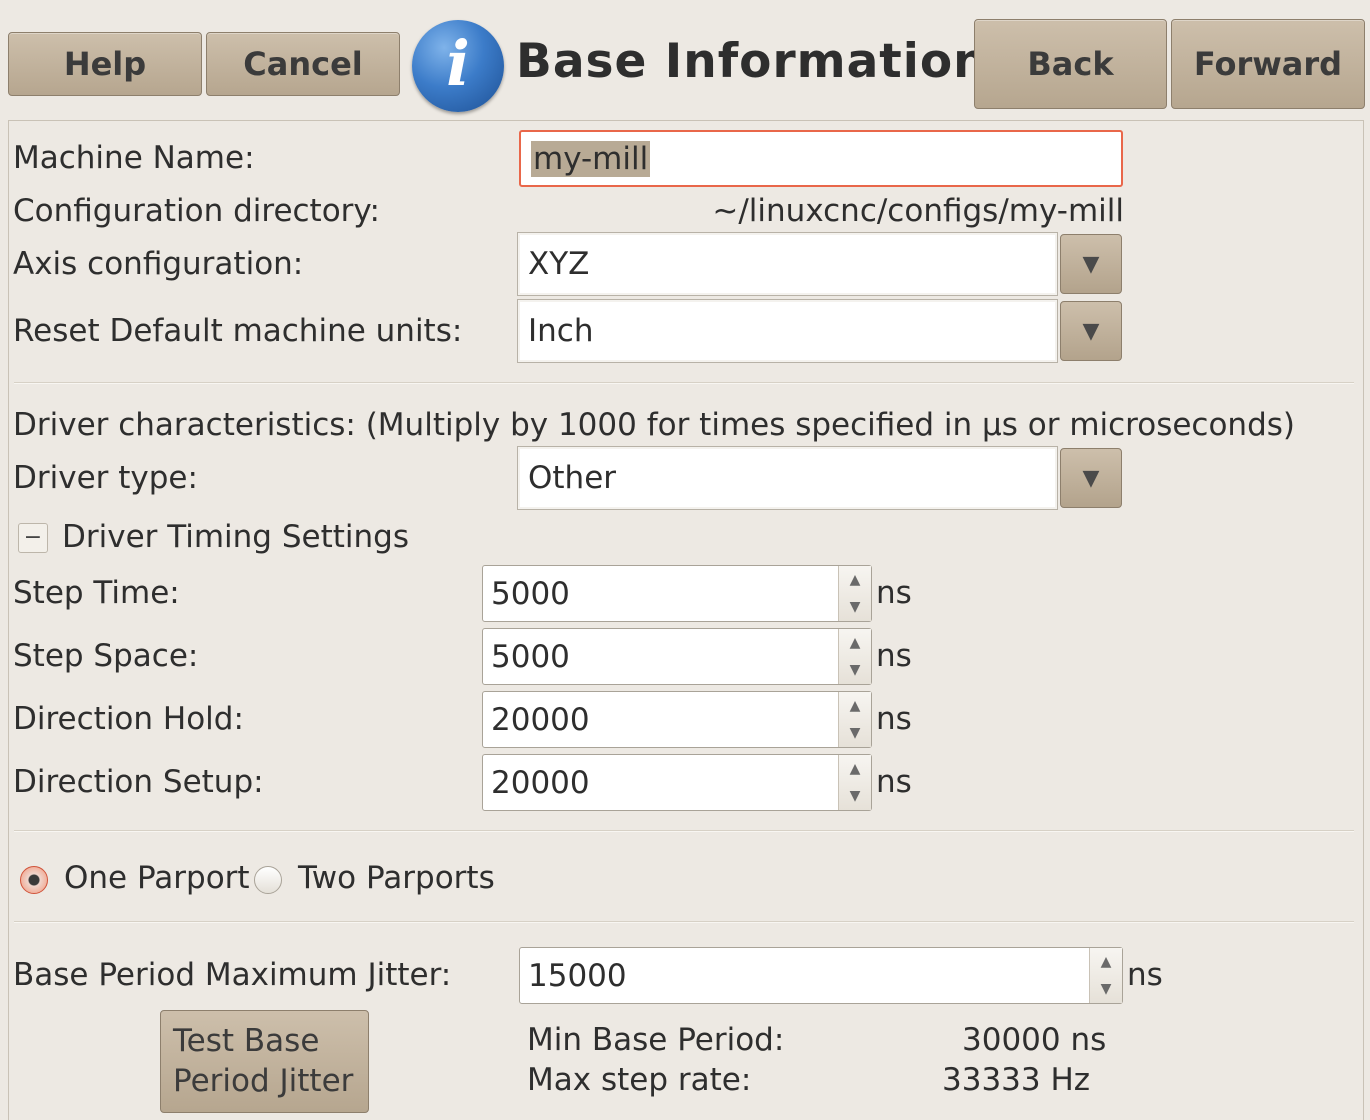 The image size is (1370, 1120). Describe the element at coordinates (138, 782) in the screenshot. I see `direction-setup-label: Direction Setup:` at that location.